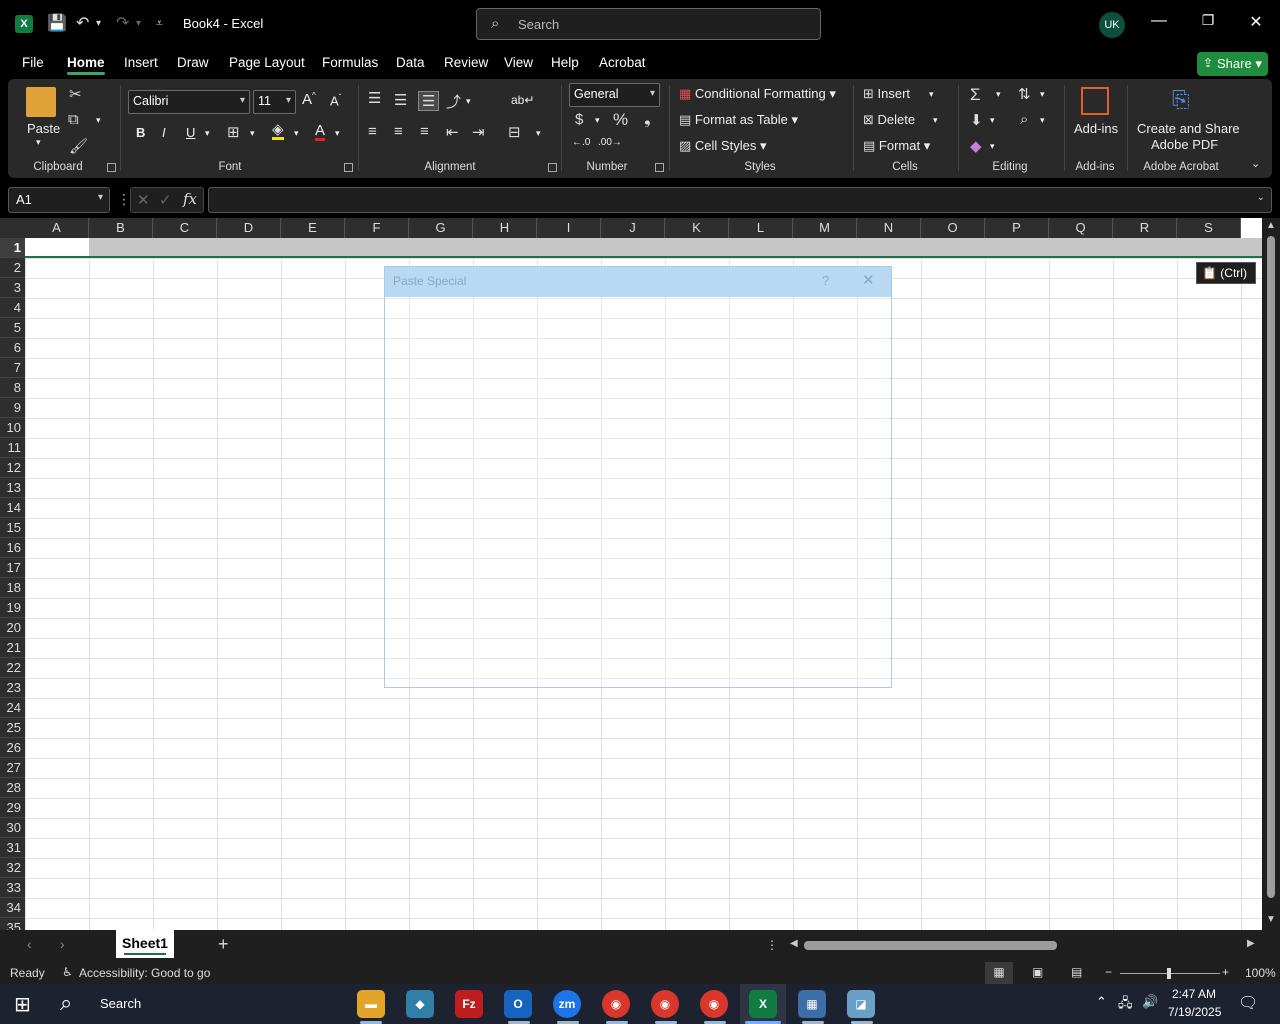 Image resolution: width=1280 pixels, height=1024 pixels. What do you see at coordinates (1225, 972) in the screenshot?
I see `zoom-in-icon: +` at bounding box center [1225, 972].